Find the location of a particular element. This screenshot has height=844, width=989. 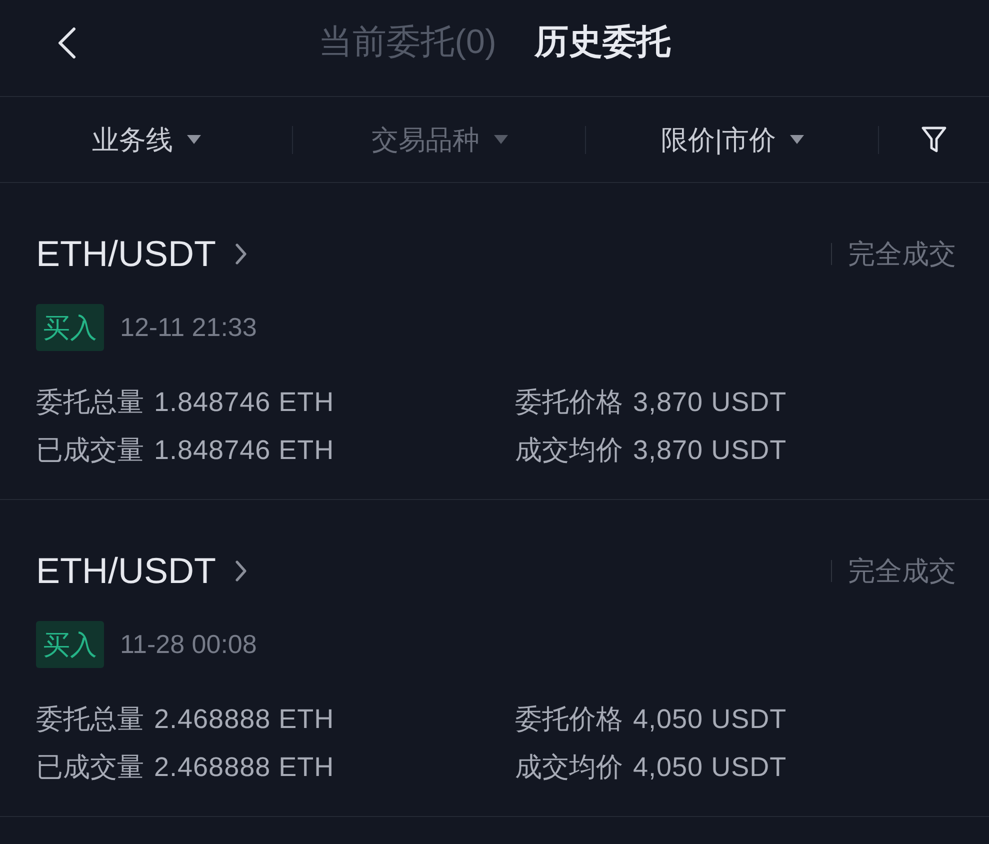

tab: 历史委托 is located at coordinates (602, 42).